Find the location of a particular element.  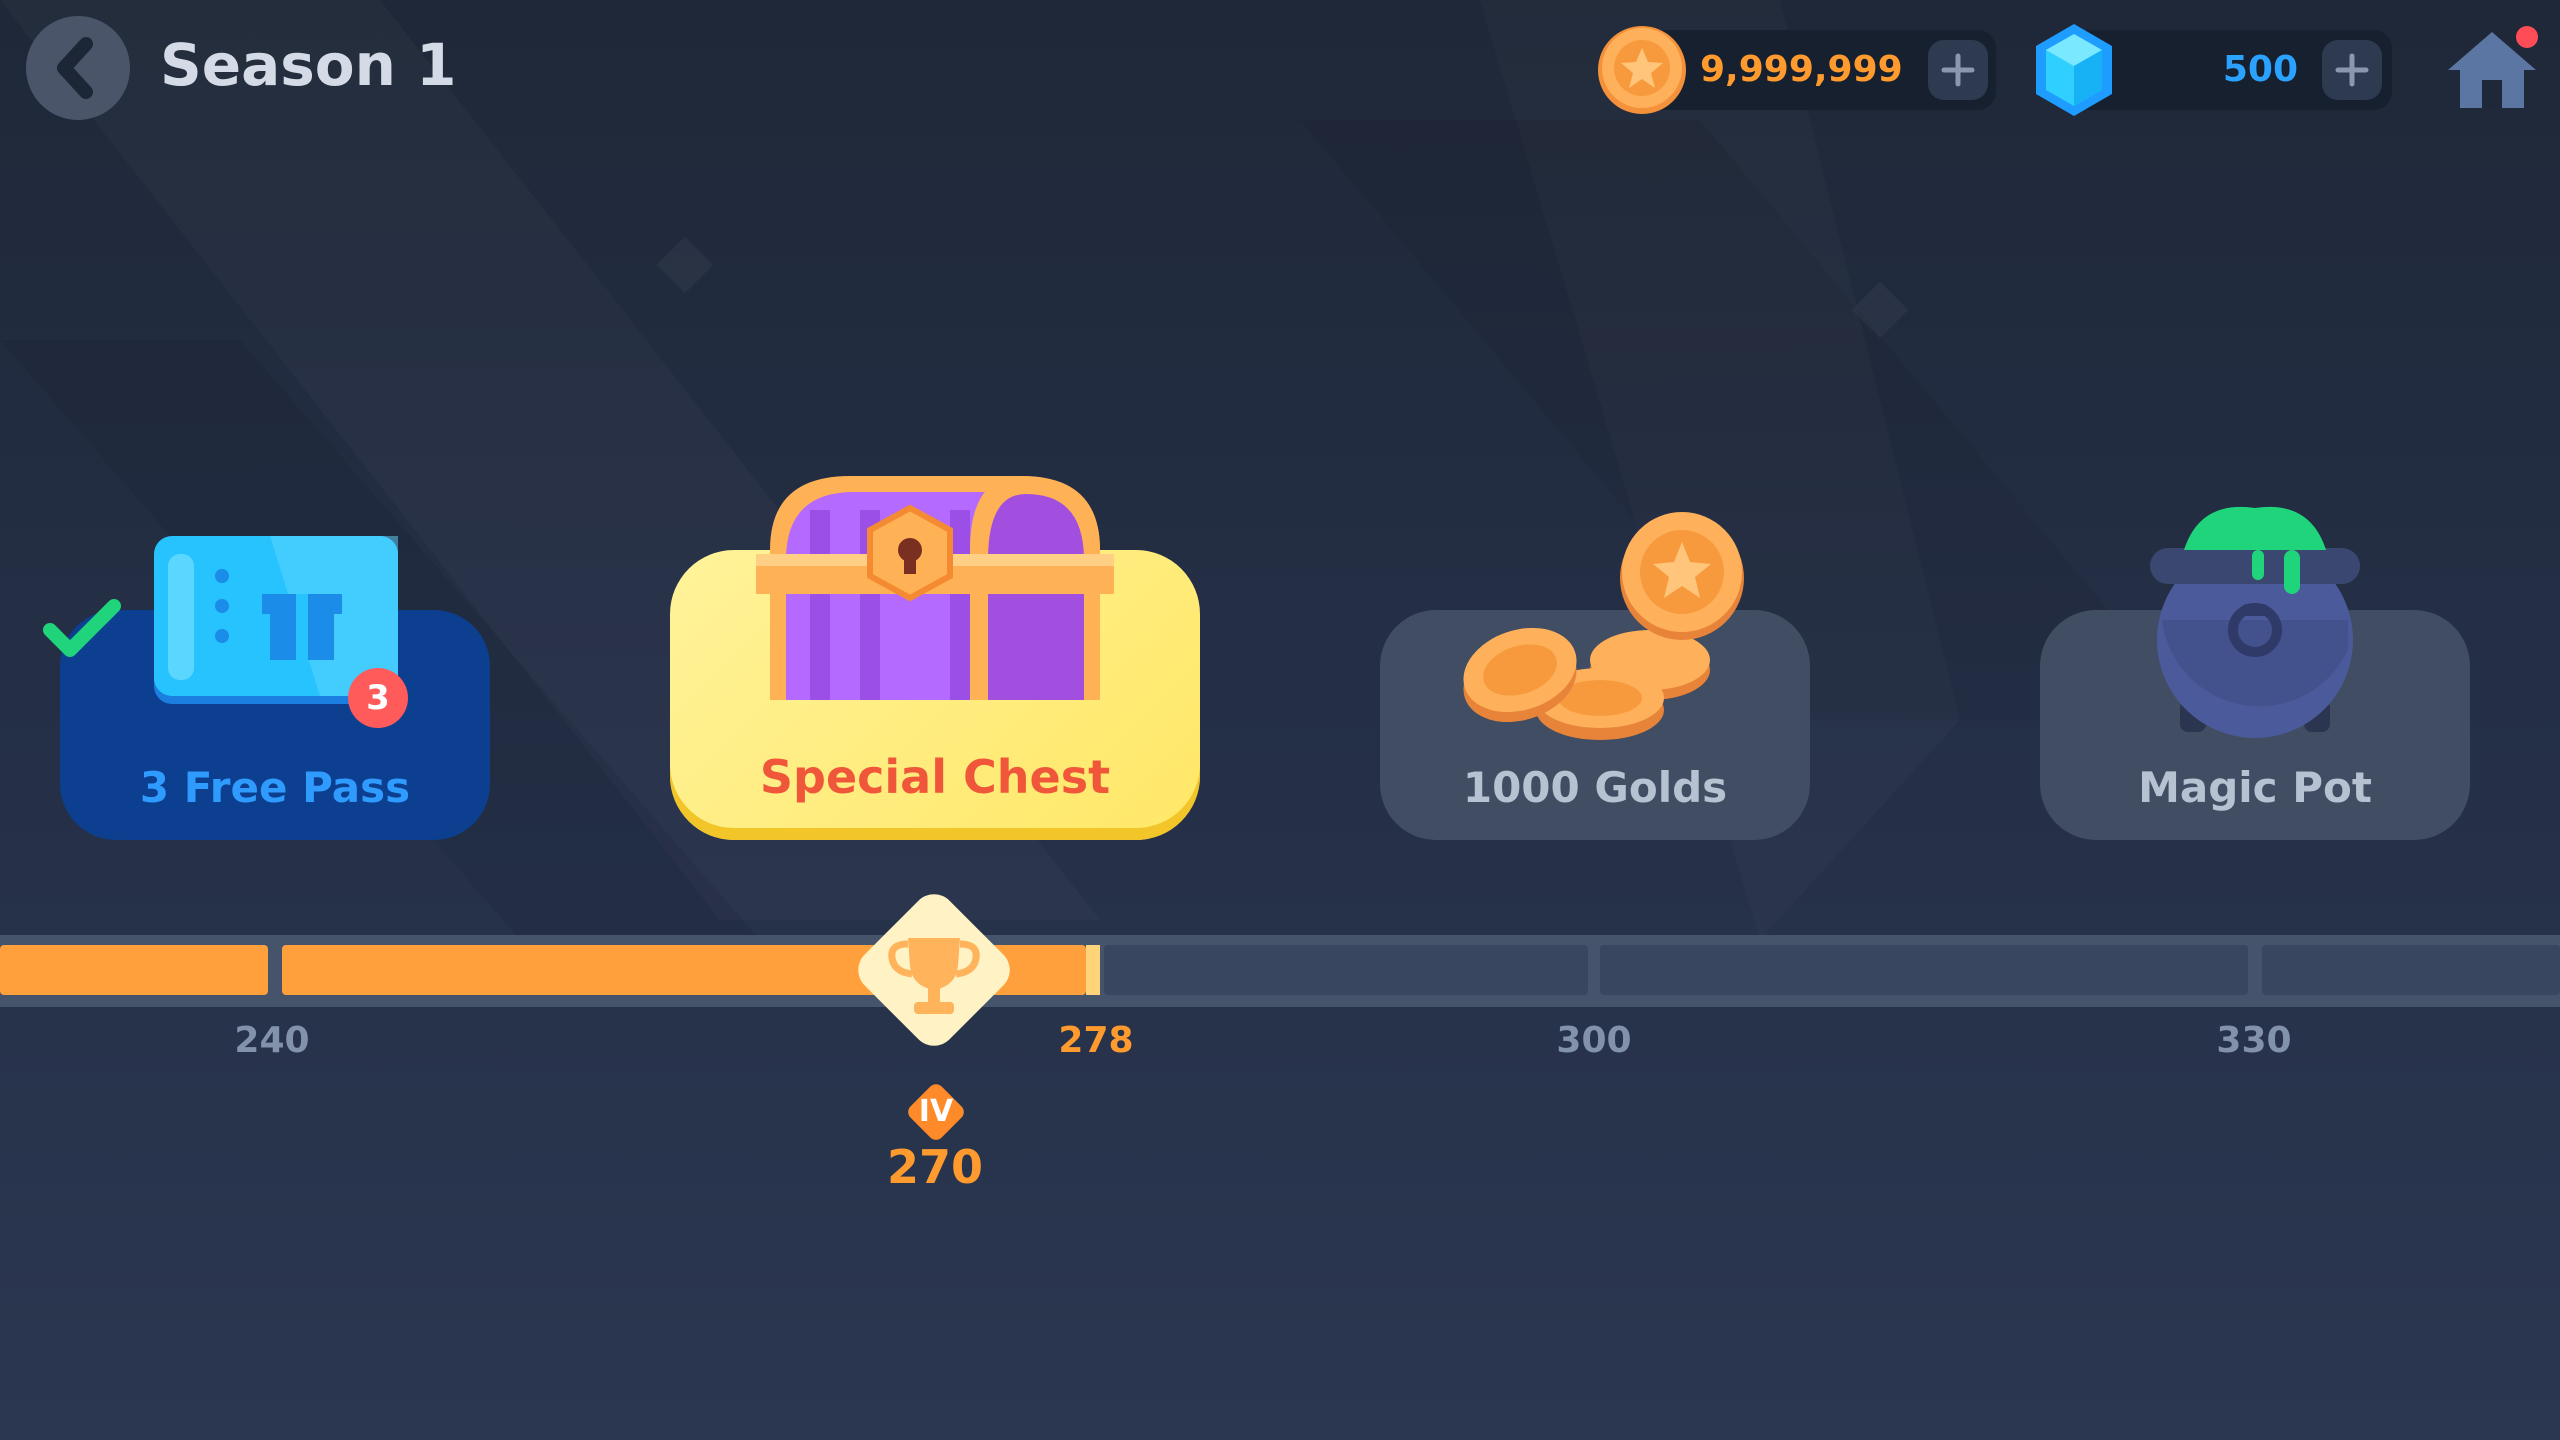

reward-card-special-chest: Special Chest is located at coordinates (935, 655).